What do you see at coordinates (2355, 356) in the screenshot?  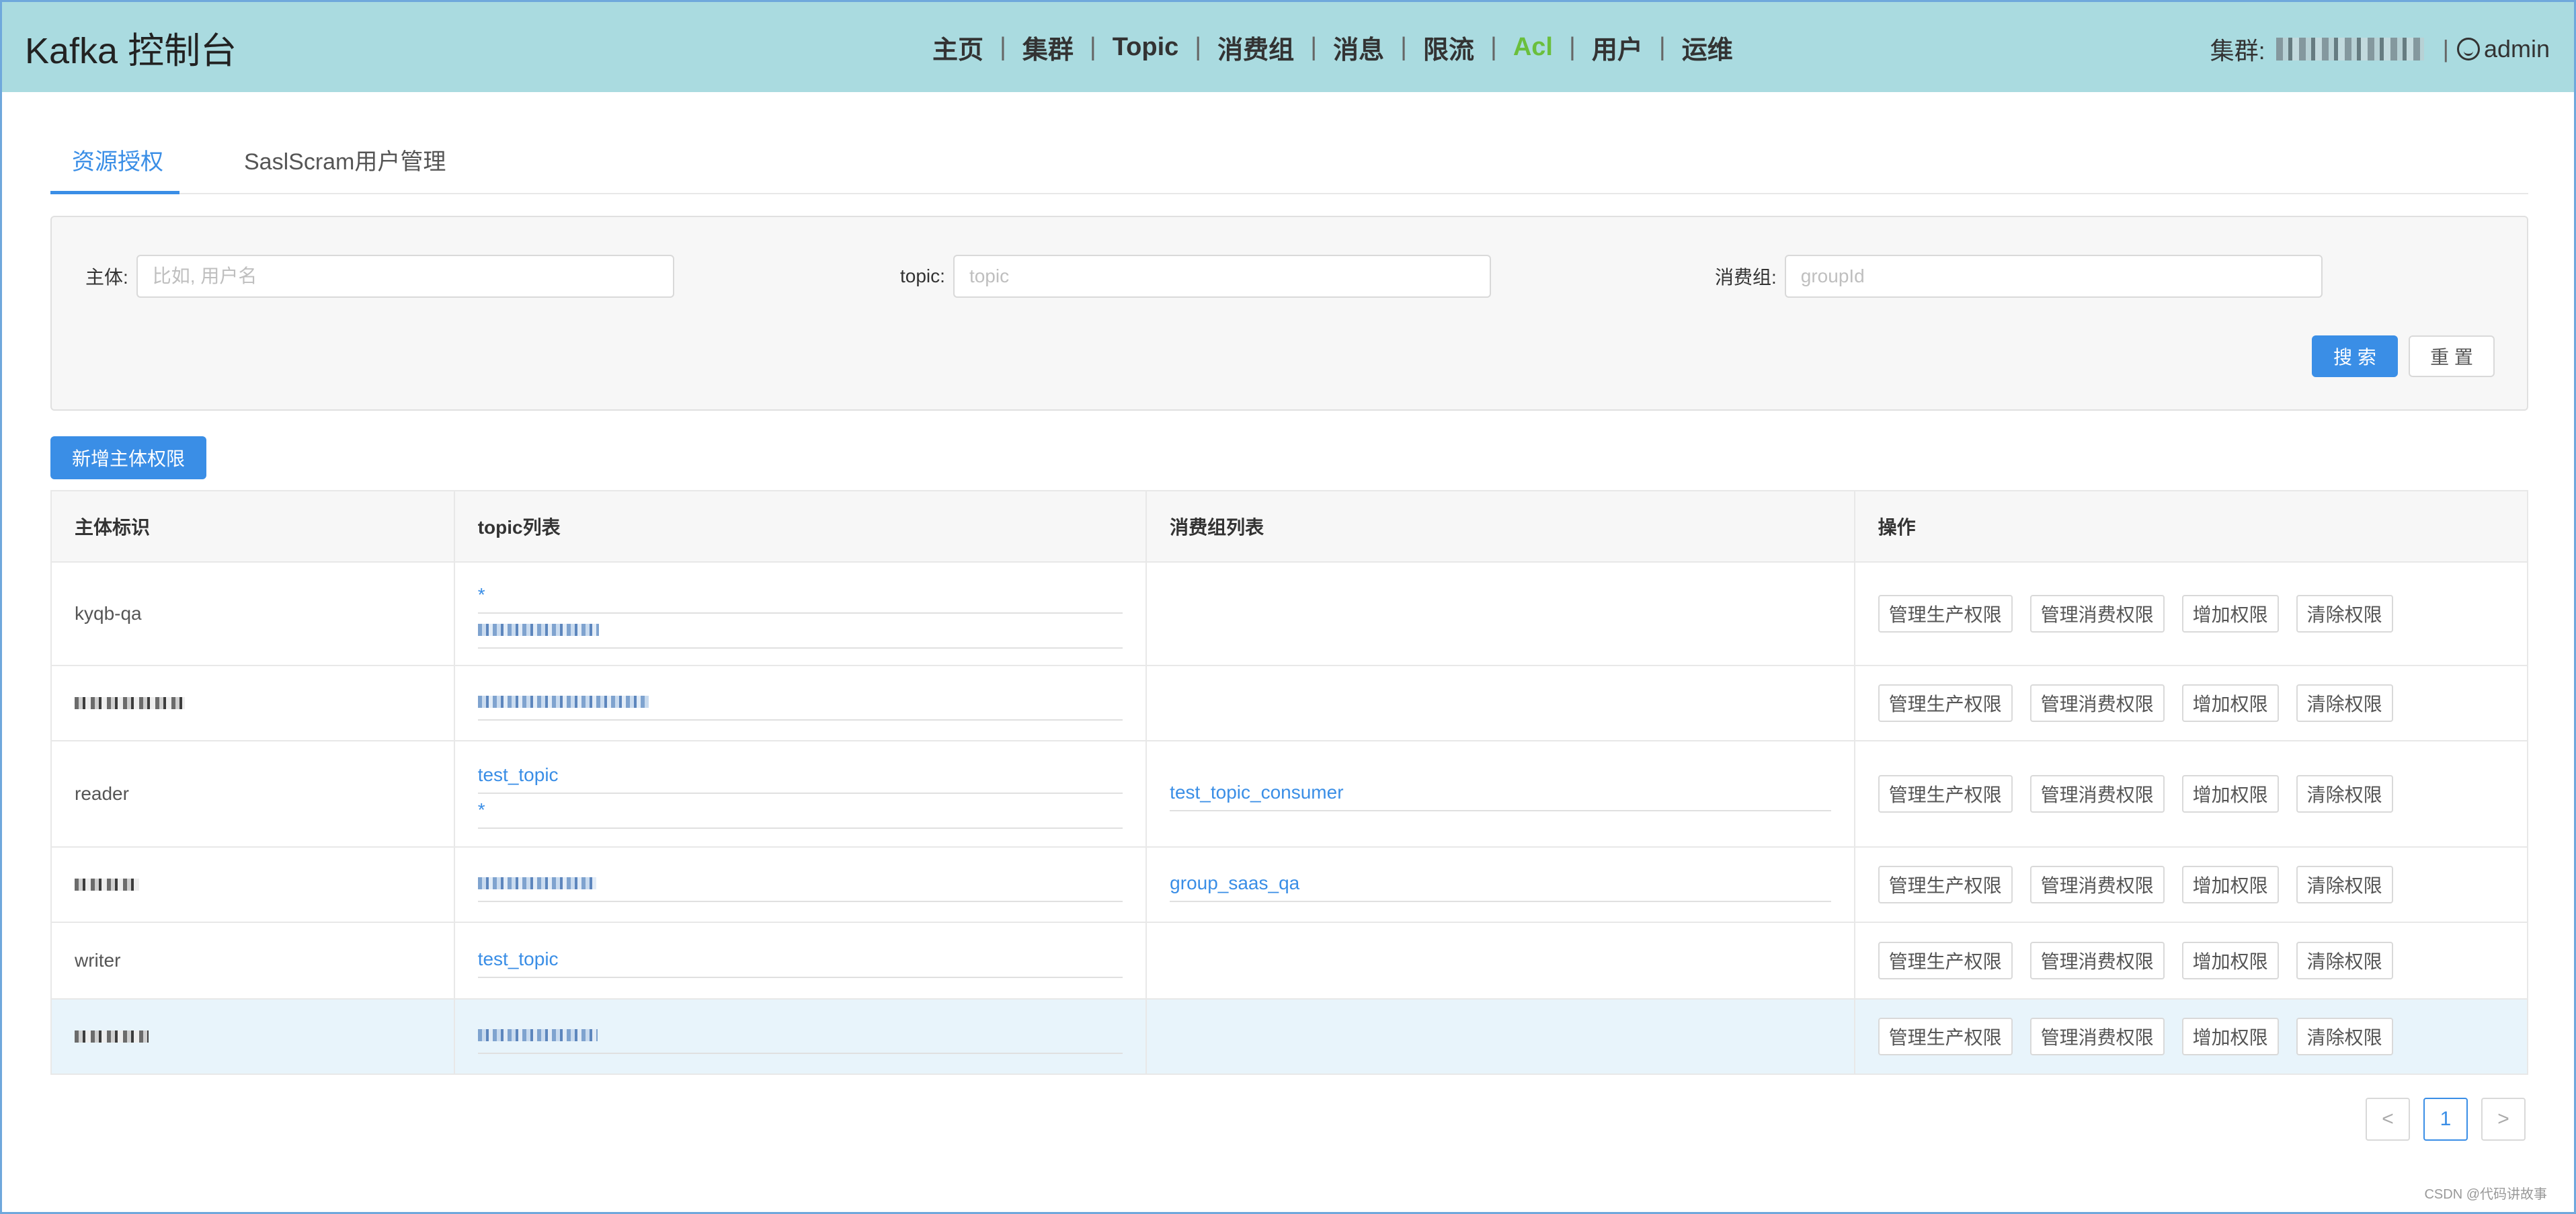 I see `search-button: 搜 索` at bounding box center [2355, 356].